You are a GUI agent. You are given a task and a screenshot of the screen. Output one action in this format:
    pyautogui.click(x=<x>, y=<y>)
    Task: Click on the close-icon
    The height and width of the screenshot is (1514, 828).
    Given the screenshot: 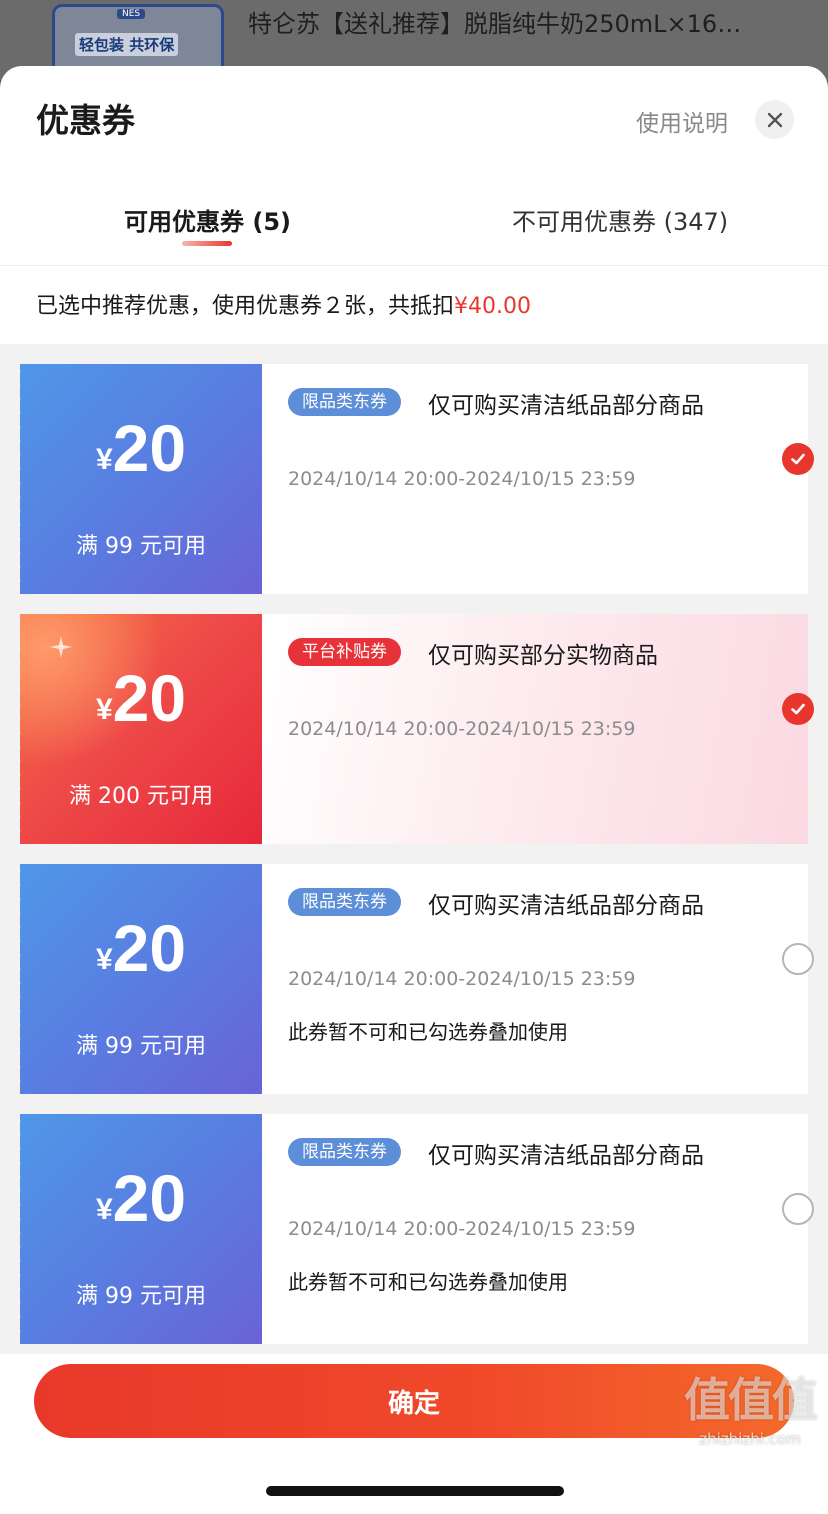 What is the action you would take?
    pyautogui.click(x=774, y=119)
    